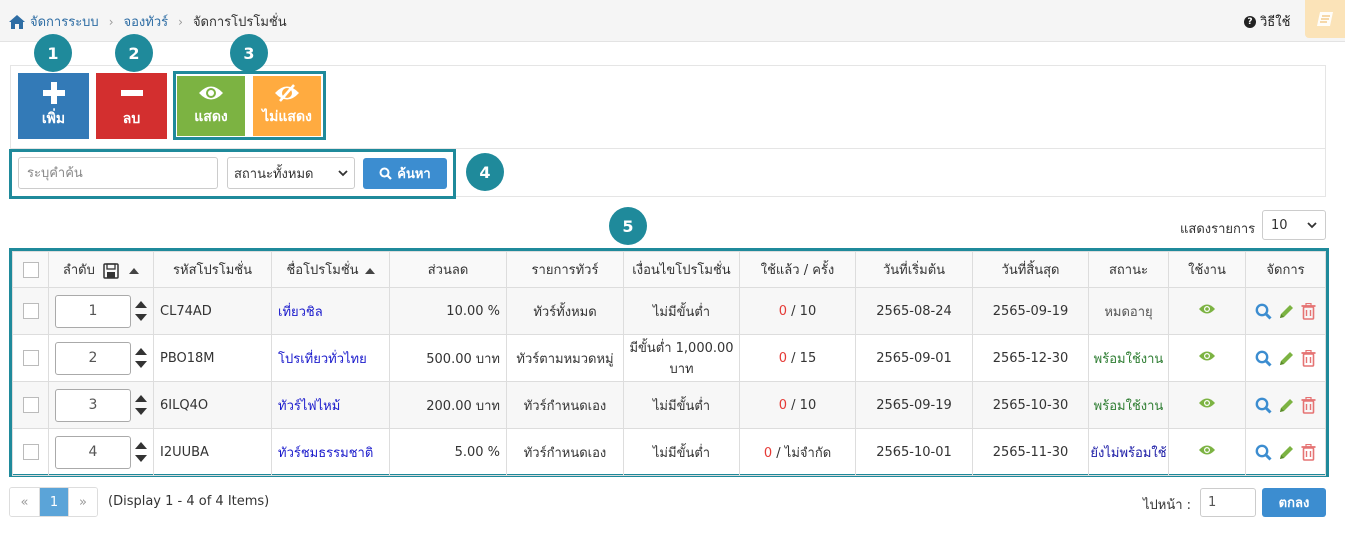  I want to click on notebook-icon, so click(1325, 19).